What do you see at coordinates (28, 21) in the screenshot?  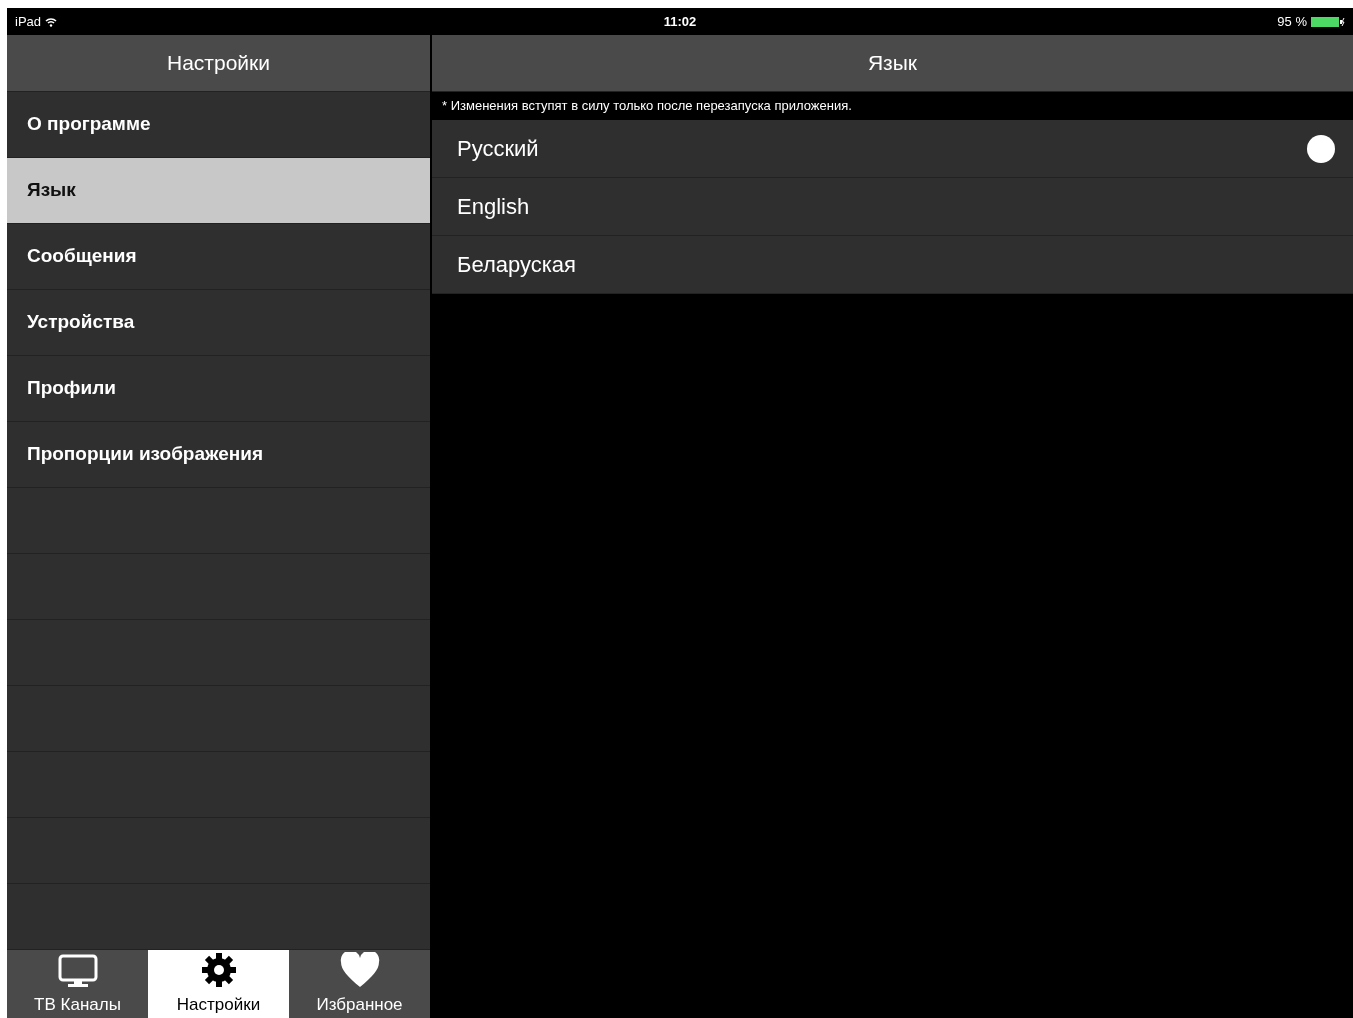 I see `device-name: iPad` at bounding box center [28, 21].